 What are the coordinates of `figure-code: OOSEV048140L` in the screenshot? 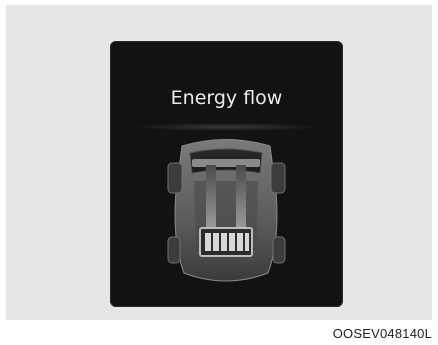 It's located at (382, 333).